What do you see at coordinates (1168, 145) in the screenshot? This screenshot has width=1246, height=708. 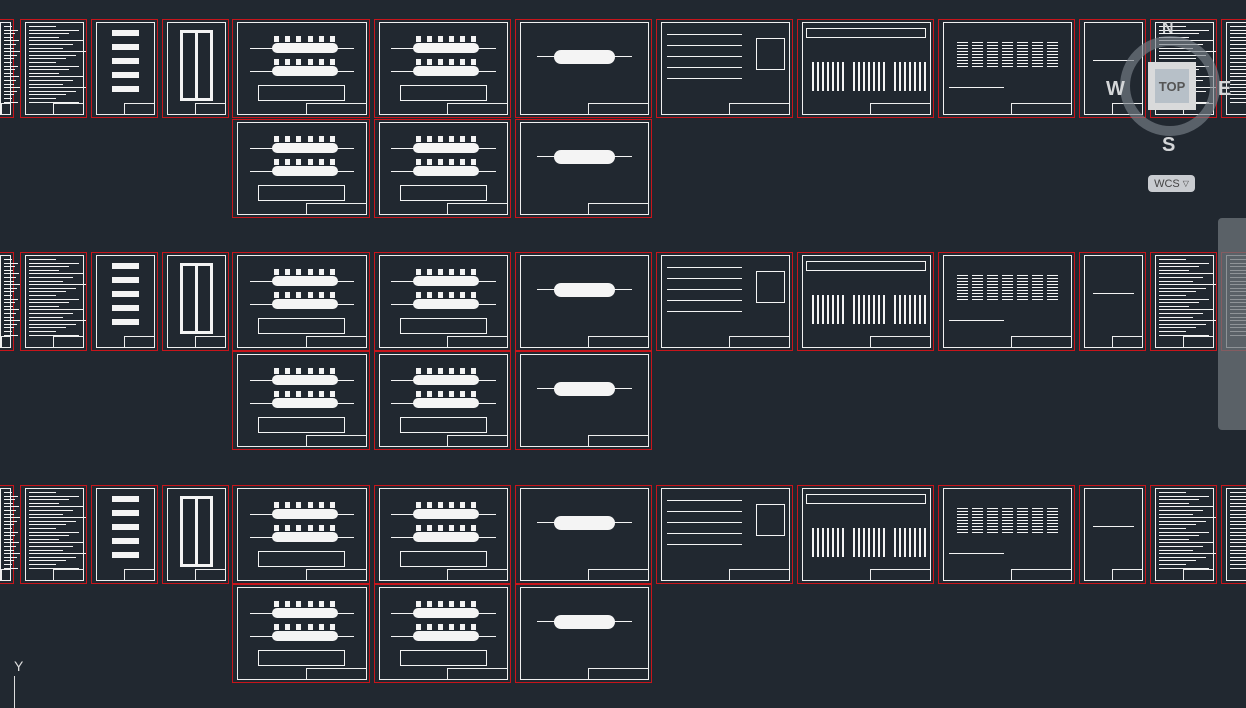 I see `compass-south: S` at bounding box center [1168, 145].